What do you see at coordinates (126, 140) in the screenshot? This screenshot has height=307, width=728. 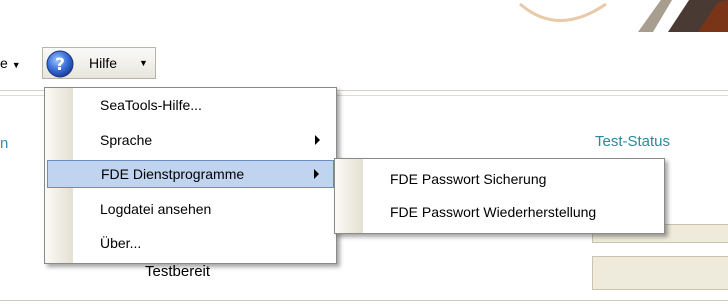 I see `menu-item-label: Sprache` at bounding box center [126, 140].